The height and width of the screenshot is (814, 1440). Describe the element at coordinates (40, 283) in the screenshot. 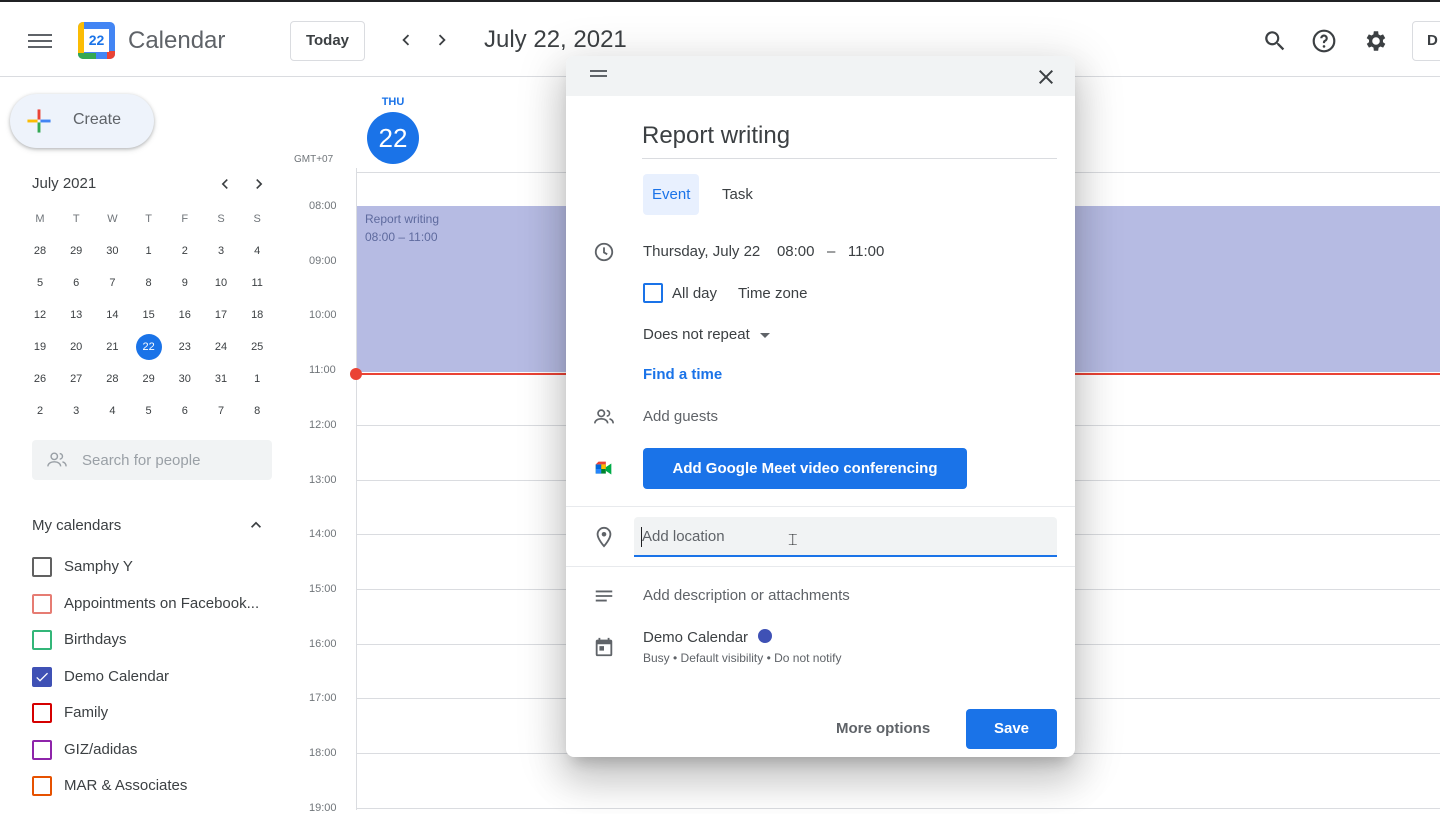

I see `mini-day-number: 5` at that location.